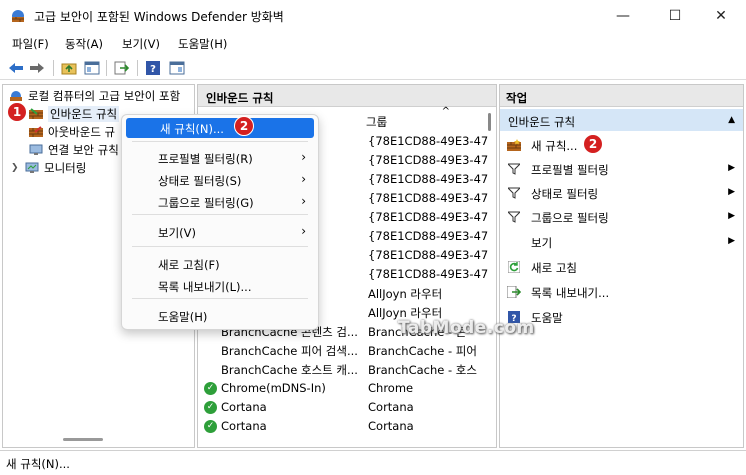 This screenshot has height=475, width=746. Describe the element at coordinates (445, 111) in the screenshot. I see `sort-ascending-icon: ^` at that location.